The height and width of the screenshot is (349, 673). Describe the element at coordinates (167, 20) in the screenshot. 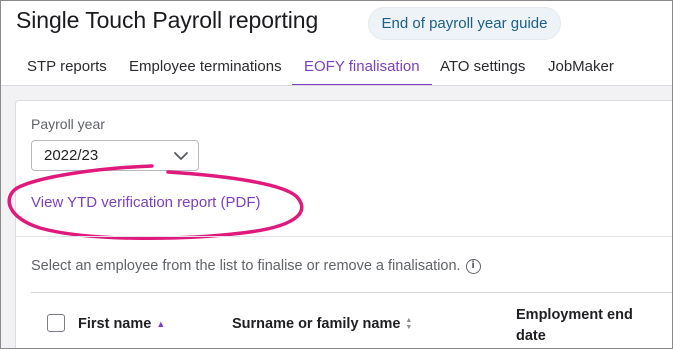

I see `page-title: Single Touch Payroll reporting` at that location.